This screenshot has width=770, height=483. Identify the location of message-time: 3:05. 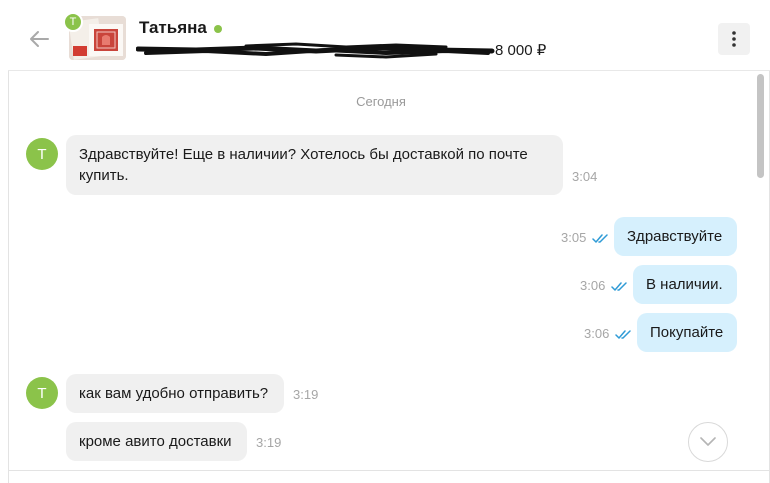
(574, 237).